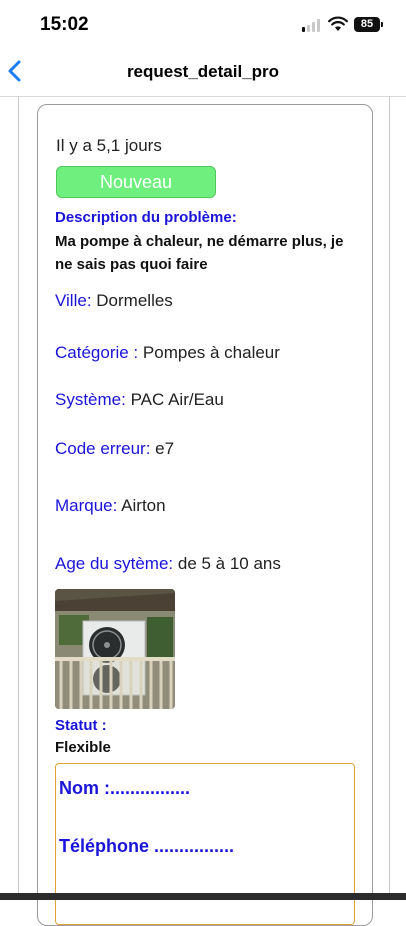 This screenshot has height=926, width=406. What do you see at coordinates (81, 725) in the screenshot?
I see `statut-label: Statut :` at bounding box center [81, 725].